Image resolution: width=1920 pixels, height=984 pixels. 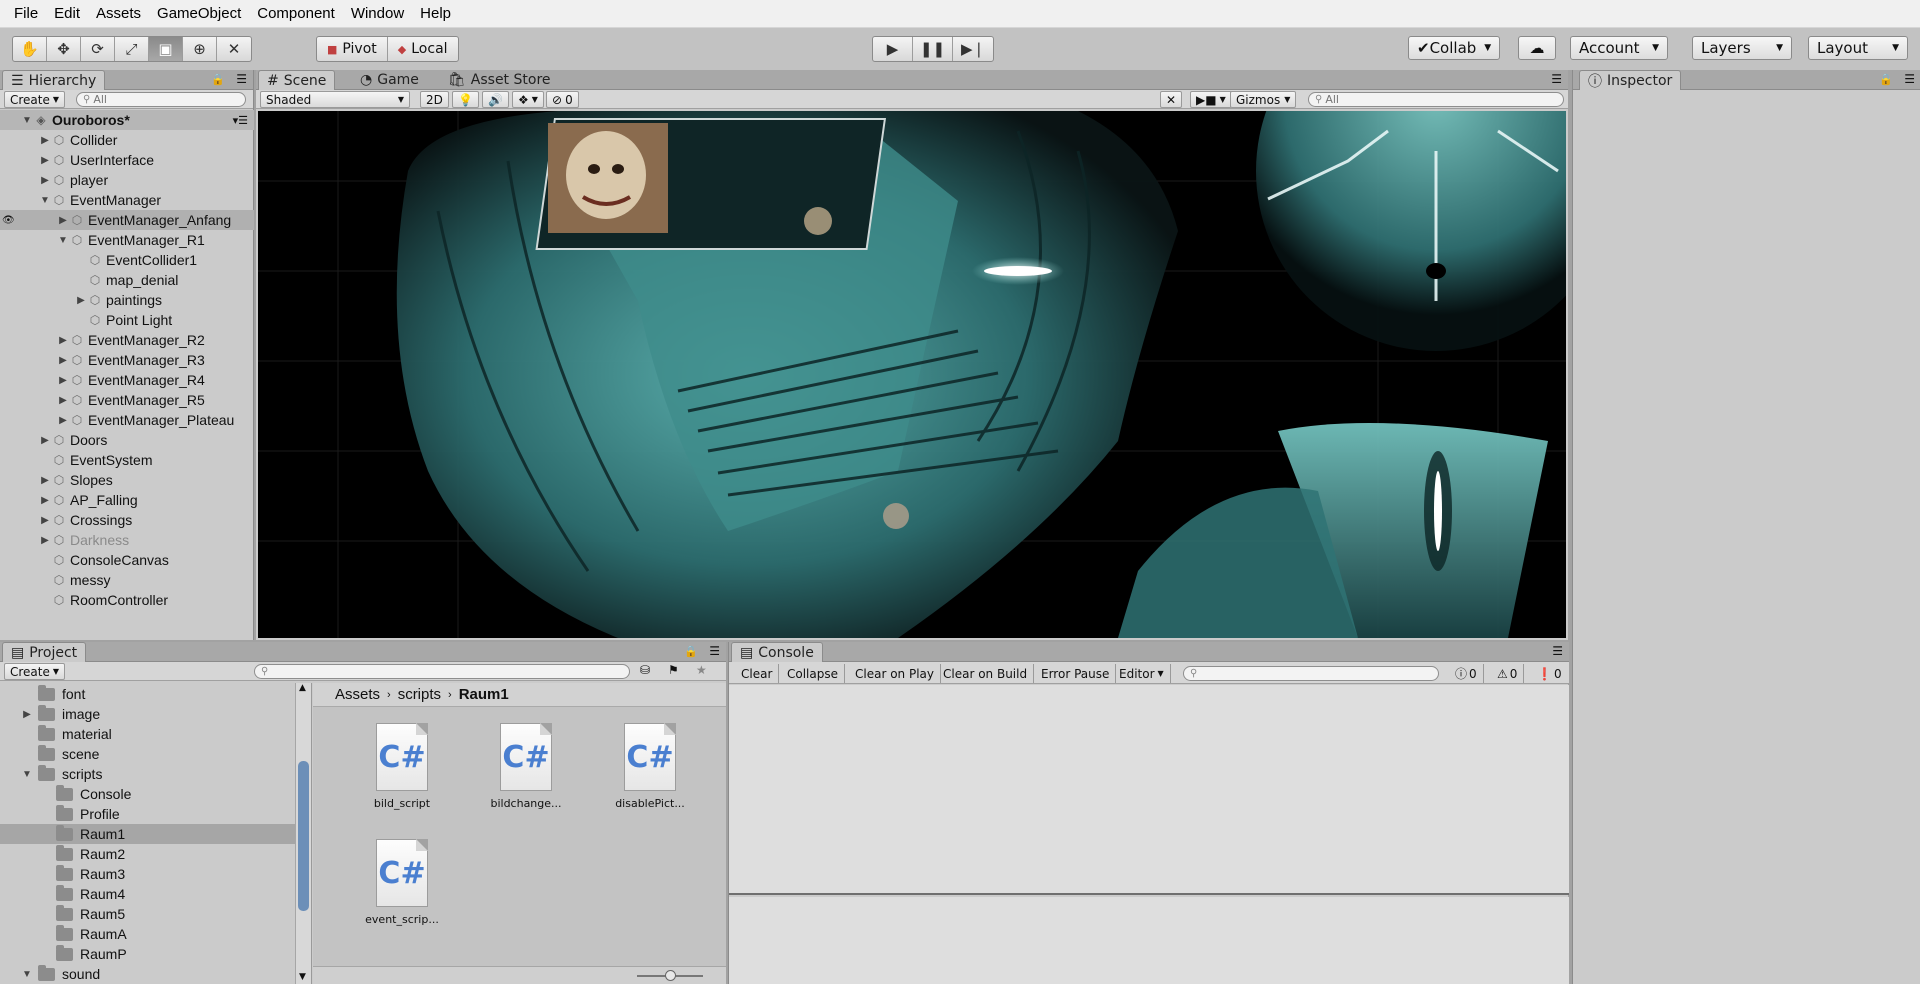 I want to click on console-detail-area, so click(x=1149, y=940).